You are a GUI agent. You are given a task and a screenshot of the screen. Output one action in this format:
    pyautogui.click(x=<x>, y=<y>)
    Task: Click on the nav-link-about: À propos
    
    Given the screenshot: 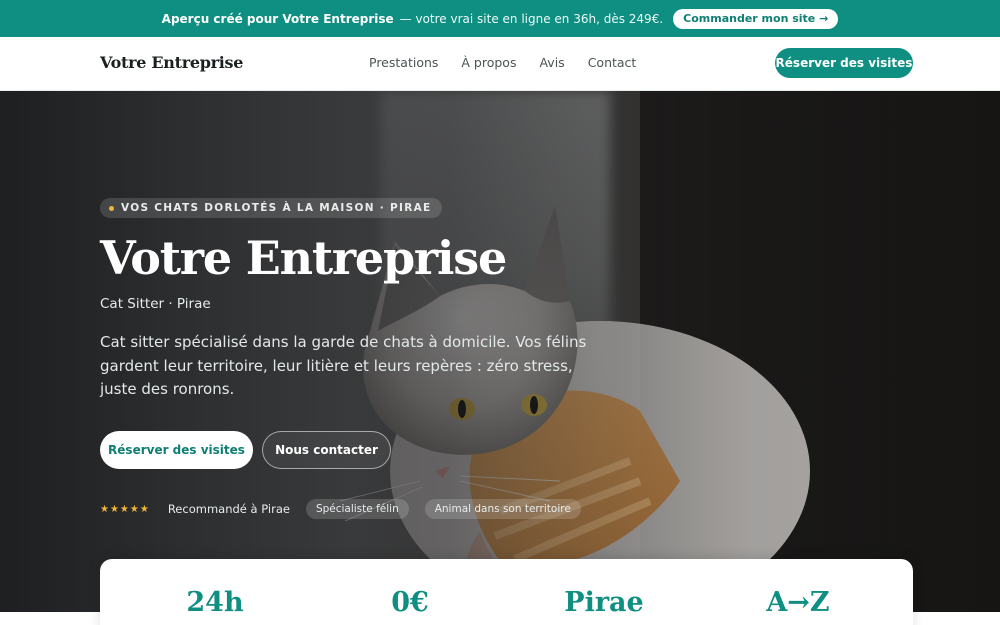 What is the action you would take?
    pyautogui.click(x=488, y=62)
    